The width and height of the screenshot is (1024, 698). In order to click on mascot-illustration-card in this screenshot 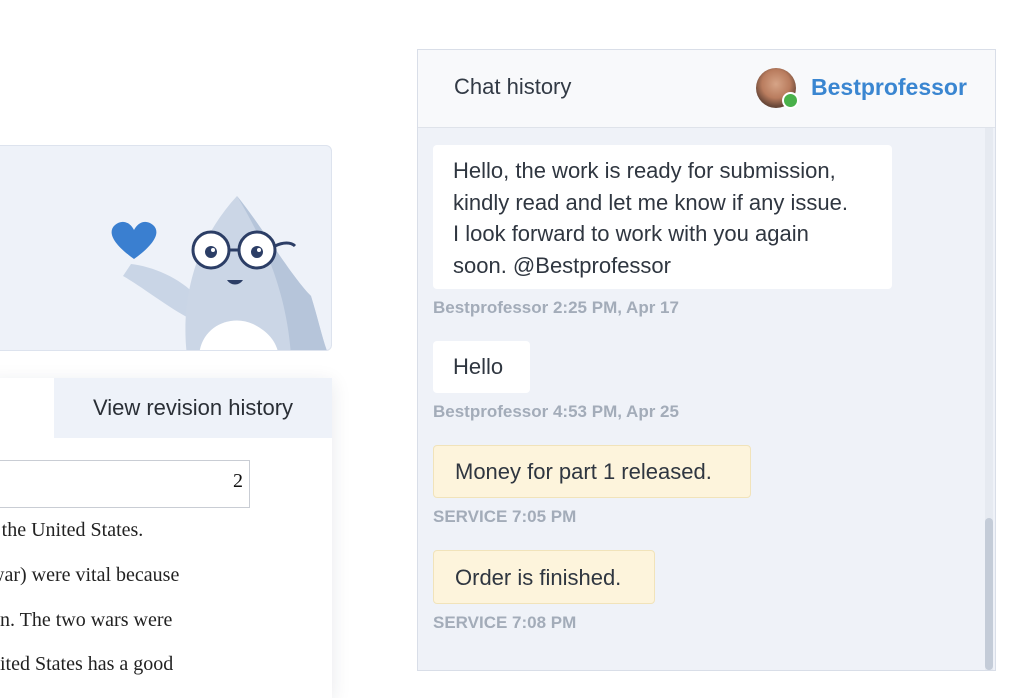, I will do `click(166, 248)`.